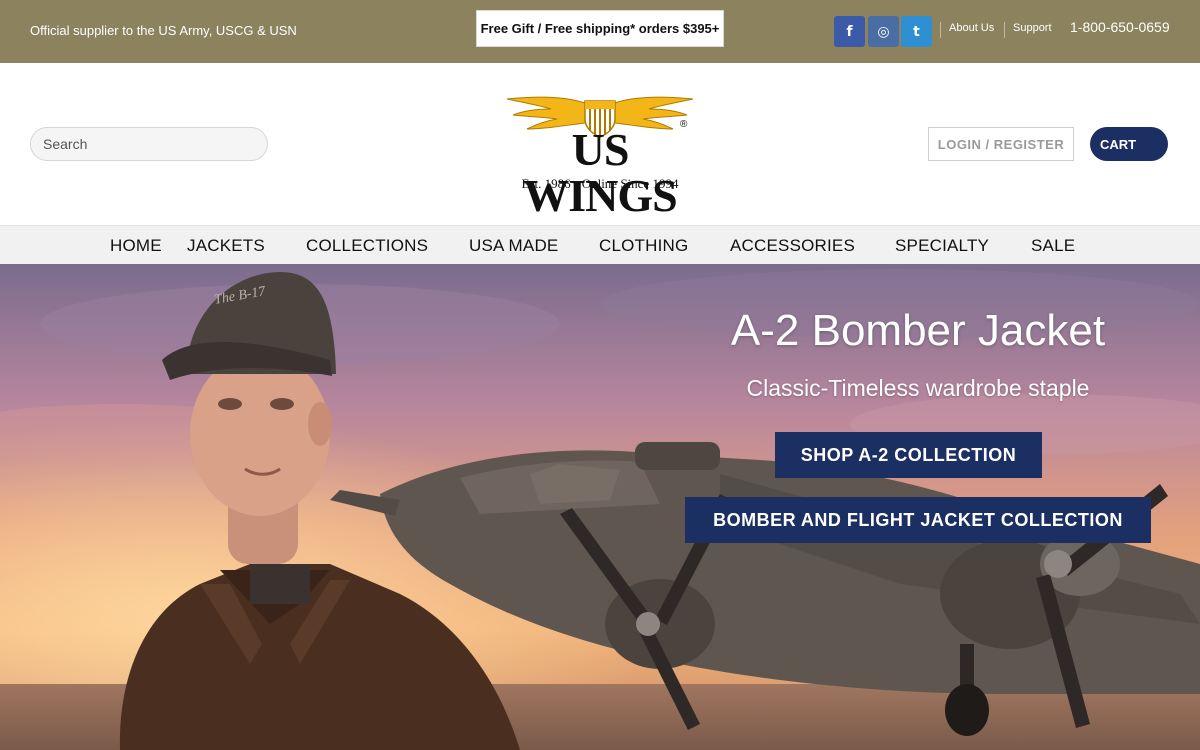  What do you see at coordinates (684, 124) in the screenshot?
I see `registered-mark: ®` at bounding box center [684, 124].